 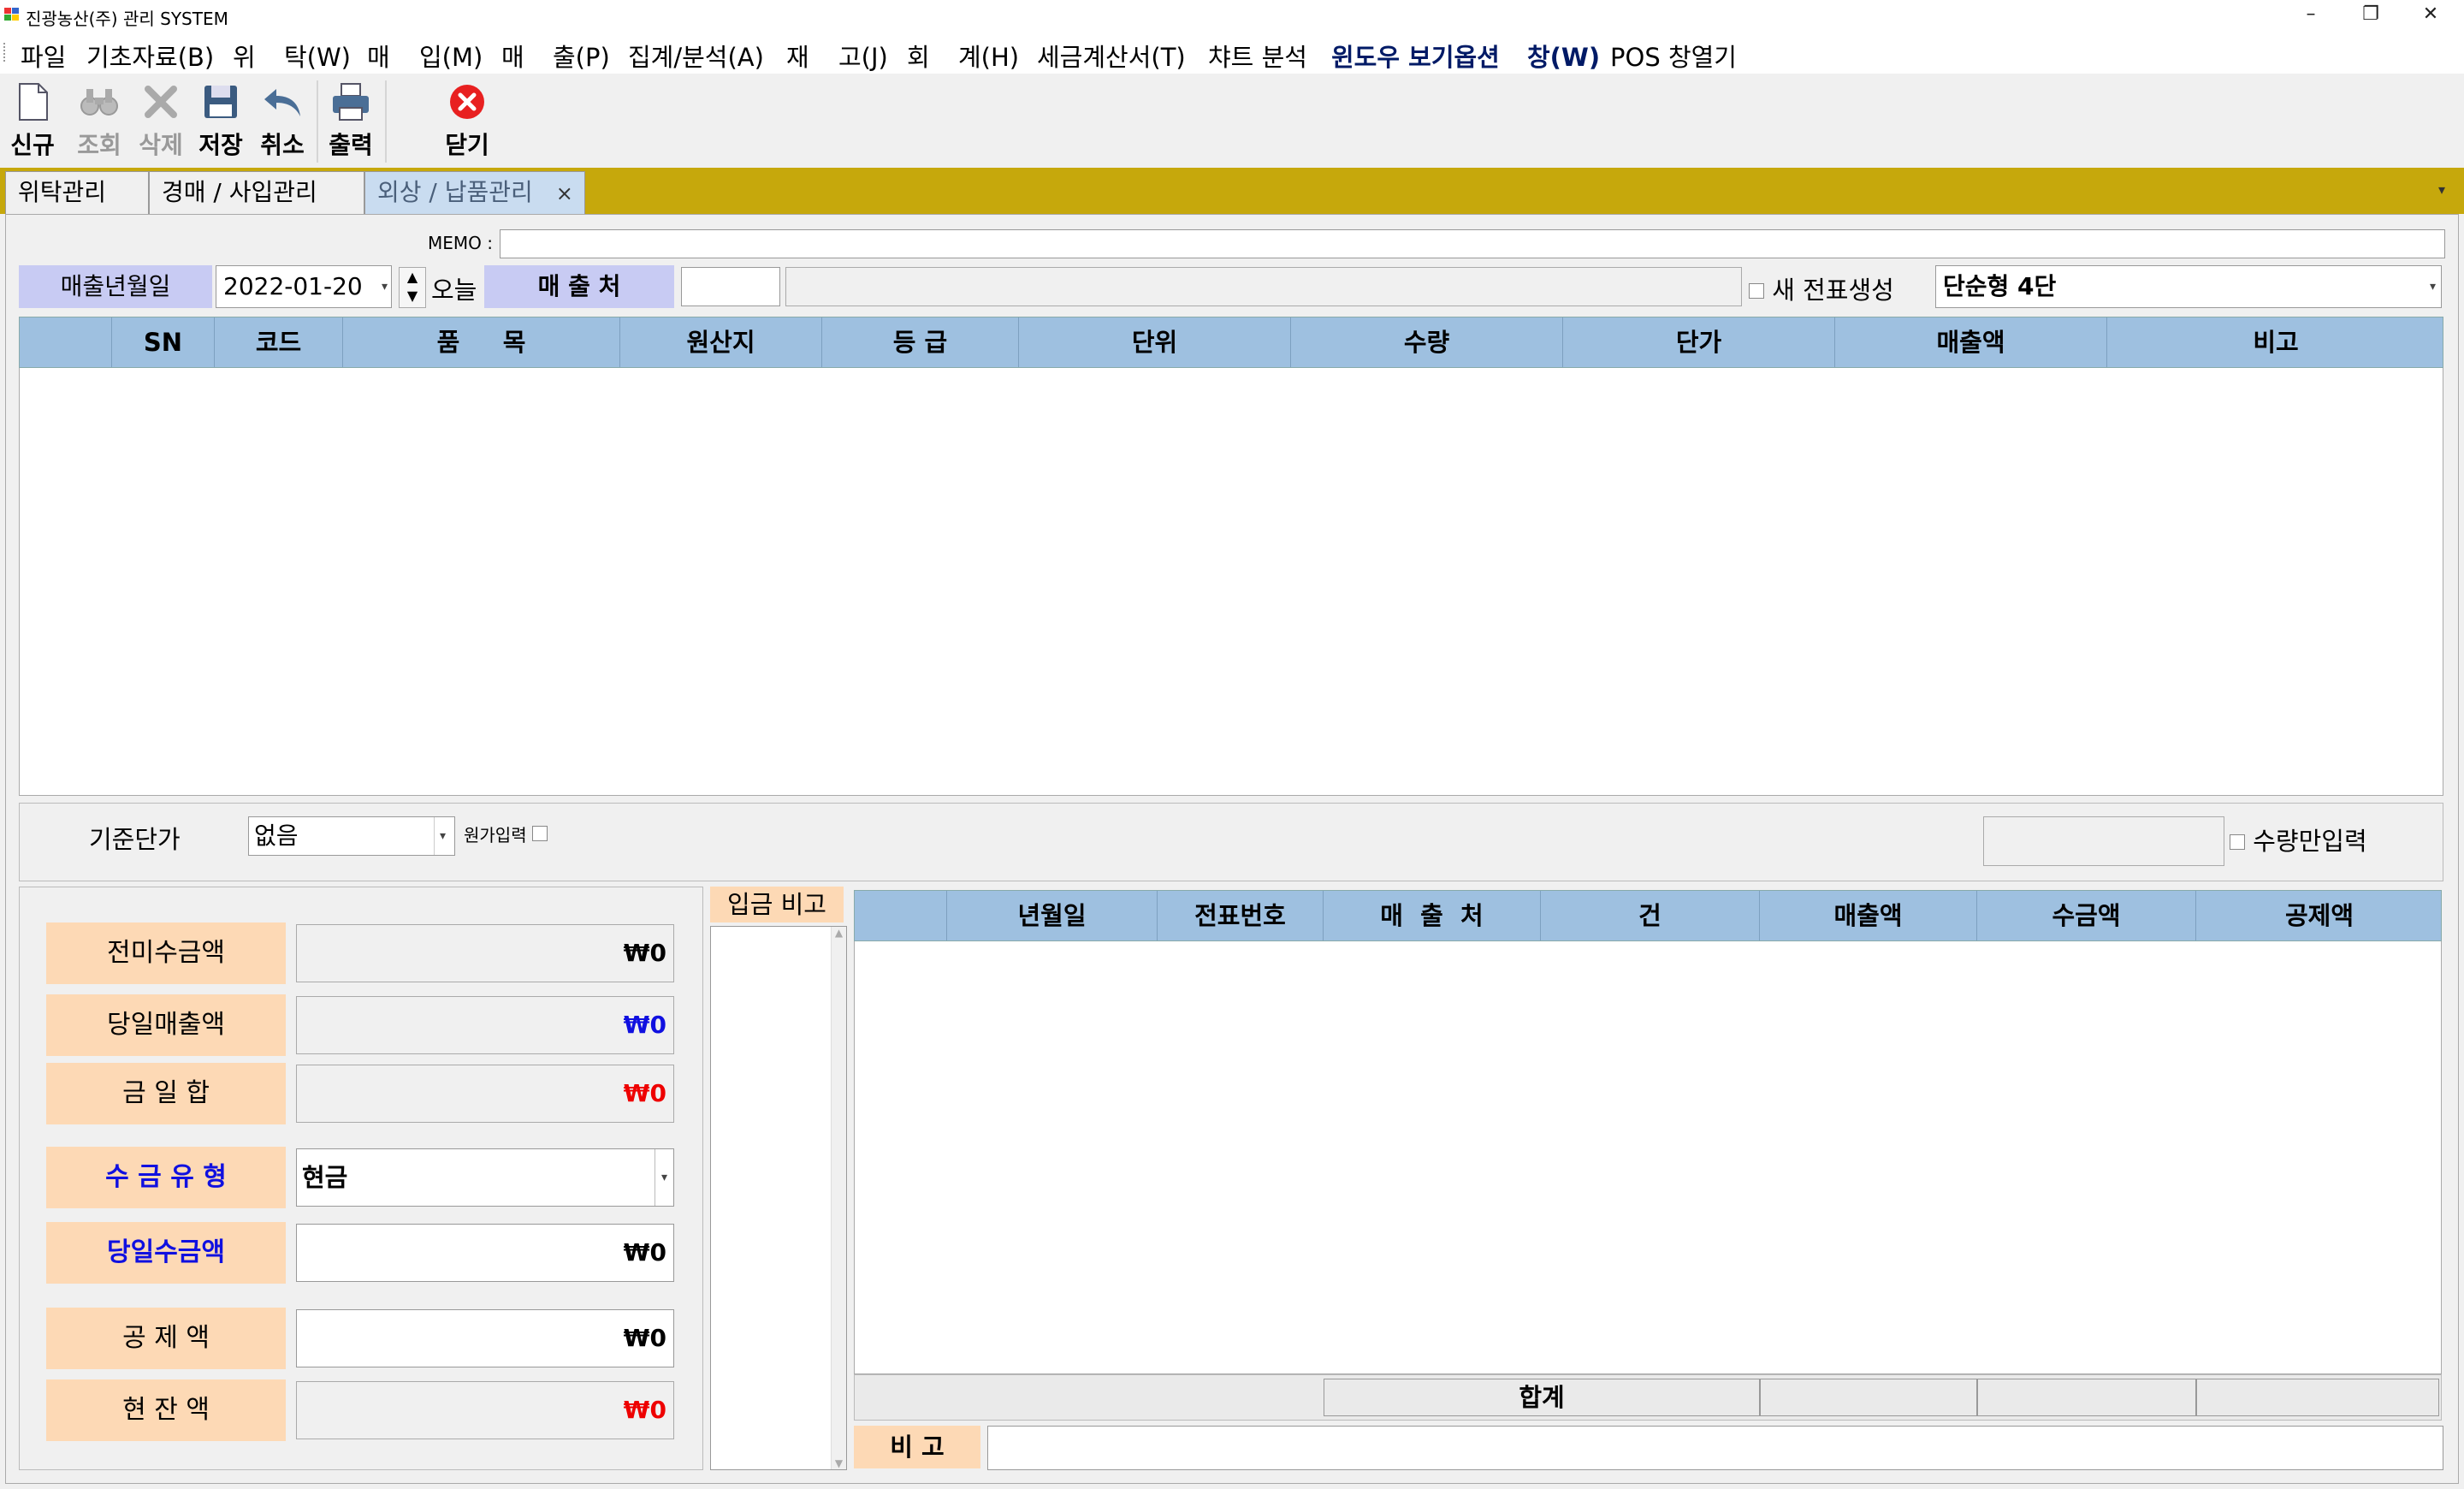 What do you see at coordinates (454, 288) in the screenshot?
I see `today-button: 오늘` at bounding box center [454, 288].